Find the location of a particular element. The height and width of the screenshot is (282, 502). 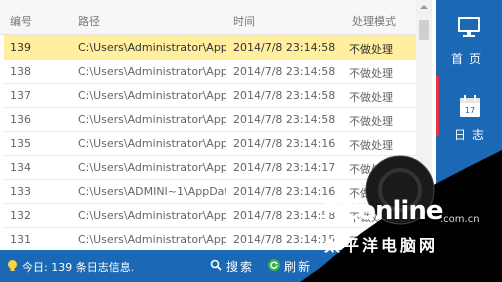

scroll-up-button is located at coordinates (424, 7).